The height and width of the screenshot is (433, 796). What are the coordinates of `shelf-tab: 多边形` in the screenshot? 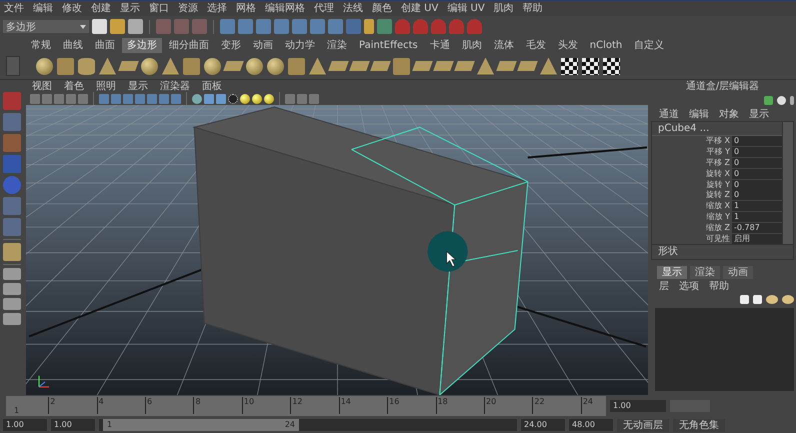 It's located at (142, 45).